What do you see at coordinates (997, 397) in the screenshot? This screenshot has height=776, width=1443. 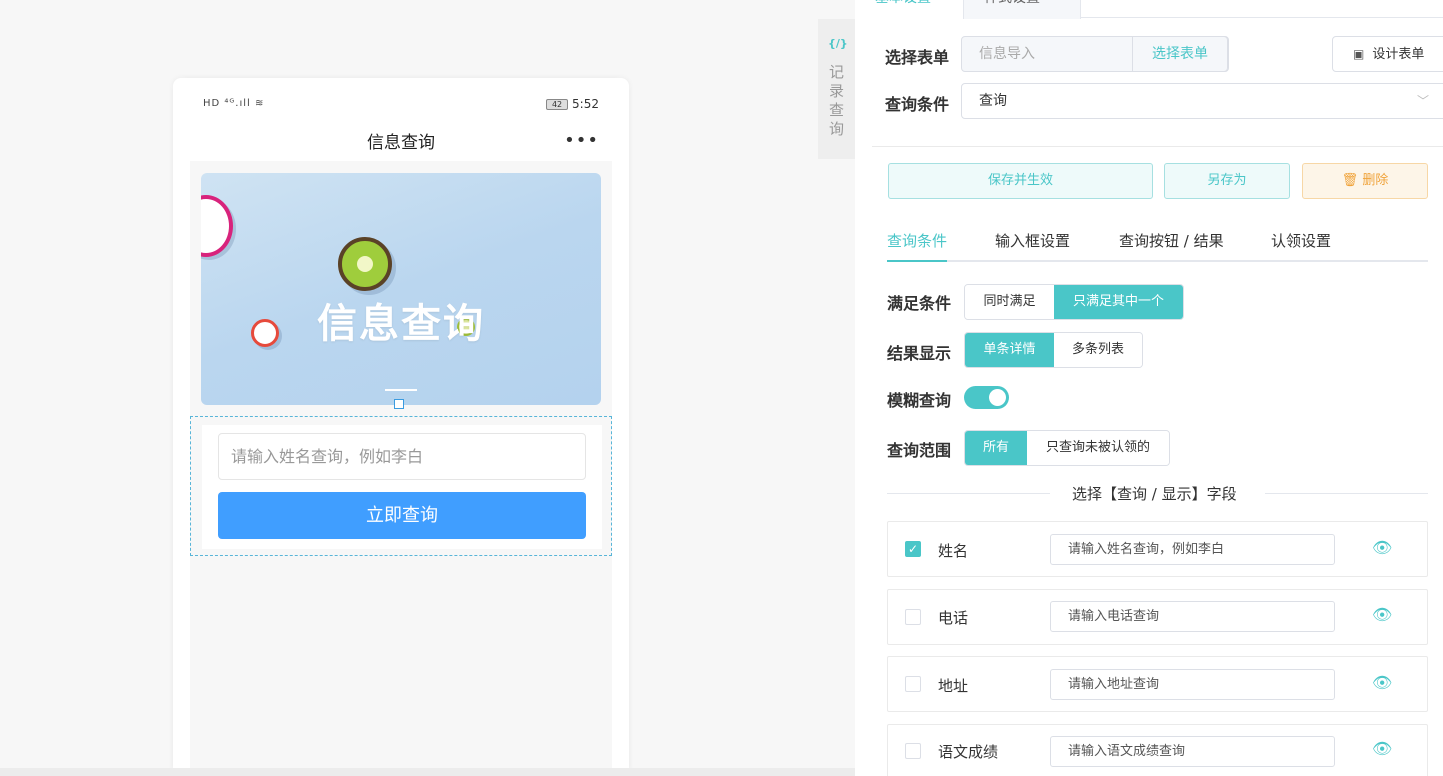 I see `toggle-knob` at bounding box center [997, 397].